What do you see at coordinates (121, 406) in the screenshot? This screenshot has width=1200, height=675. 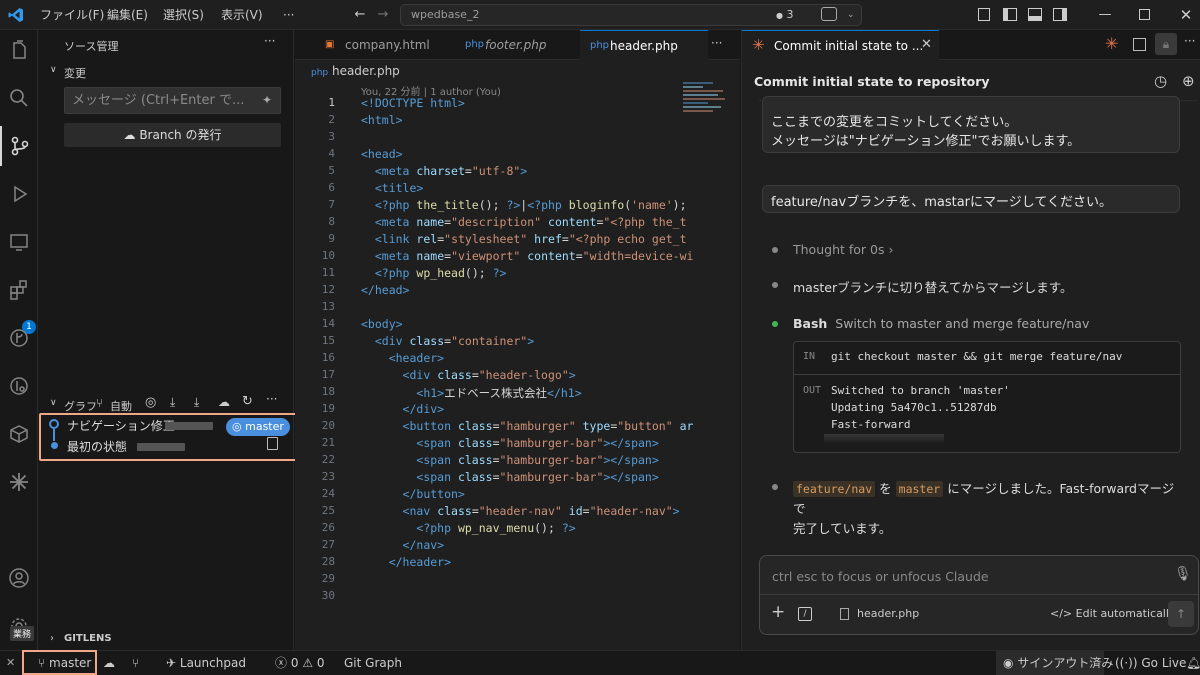 I see `graph-auto-label: 自動` at bounding box center [121, 406].